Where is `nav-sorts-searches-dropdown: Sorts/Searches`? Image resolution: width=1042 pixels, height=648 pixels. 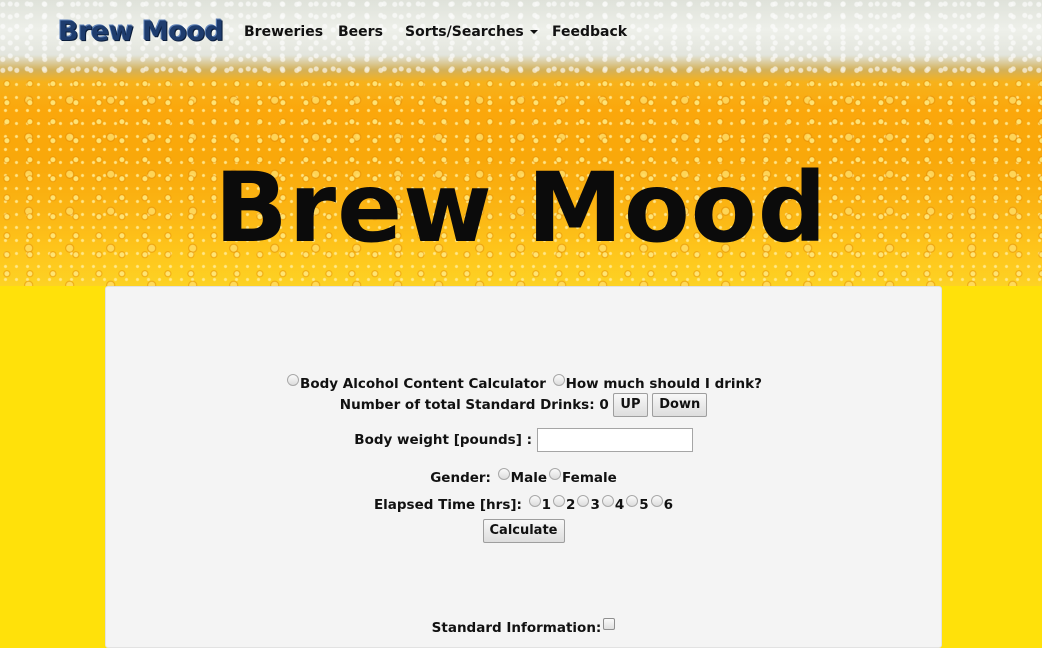 nav-sorts-searches-dropdown: Sorts/Searches is located at coordinates (471, 32).